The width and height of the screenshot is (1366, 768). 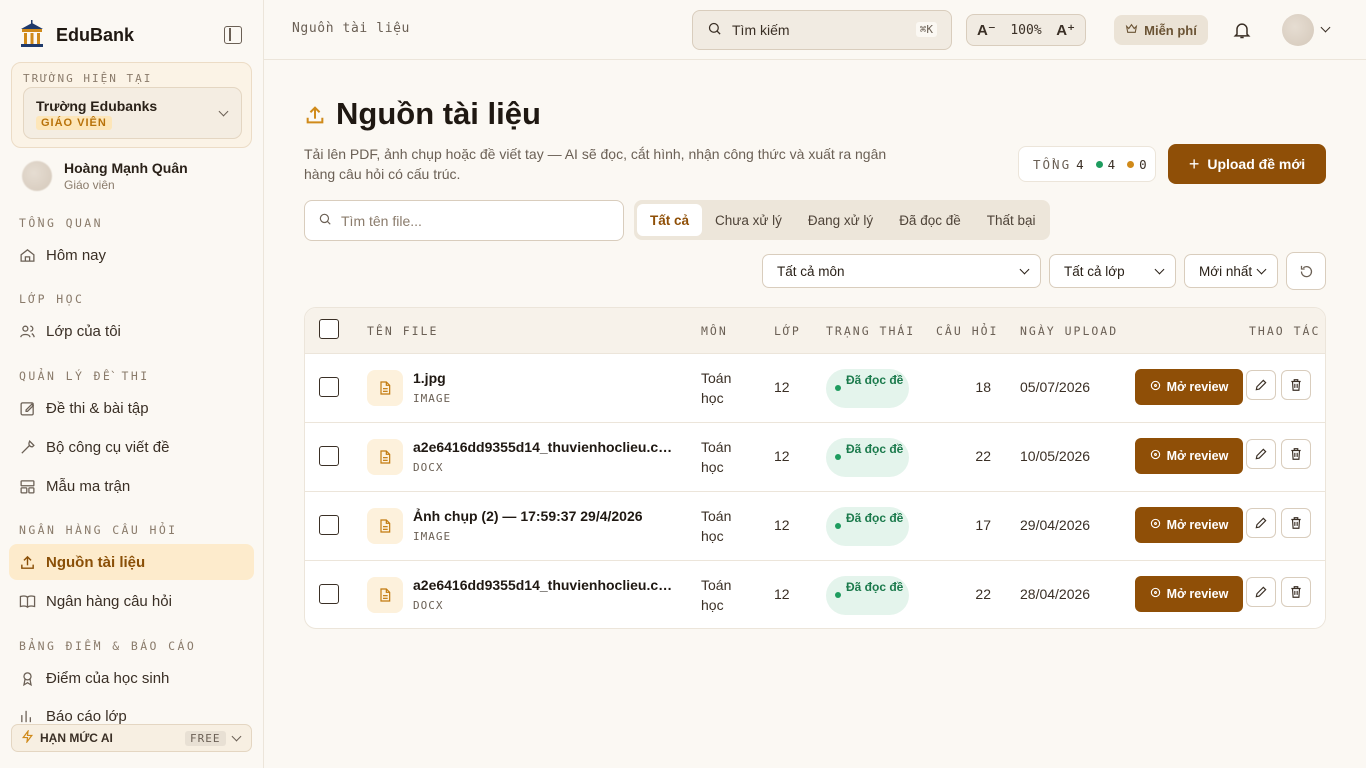 I want to click on sidebar-item-sources: Nguồn tài liệu, so click(x=131, y=562).